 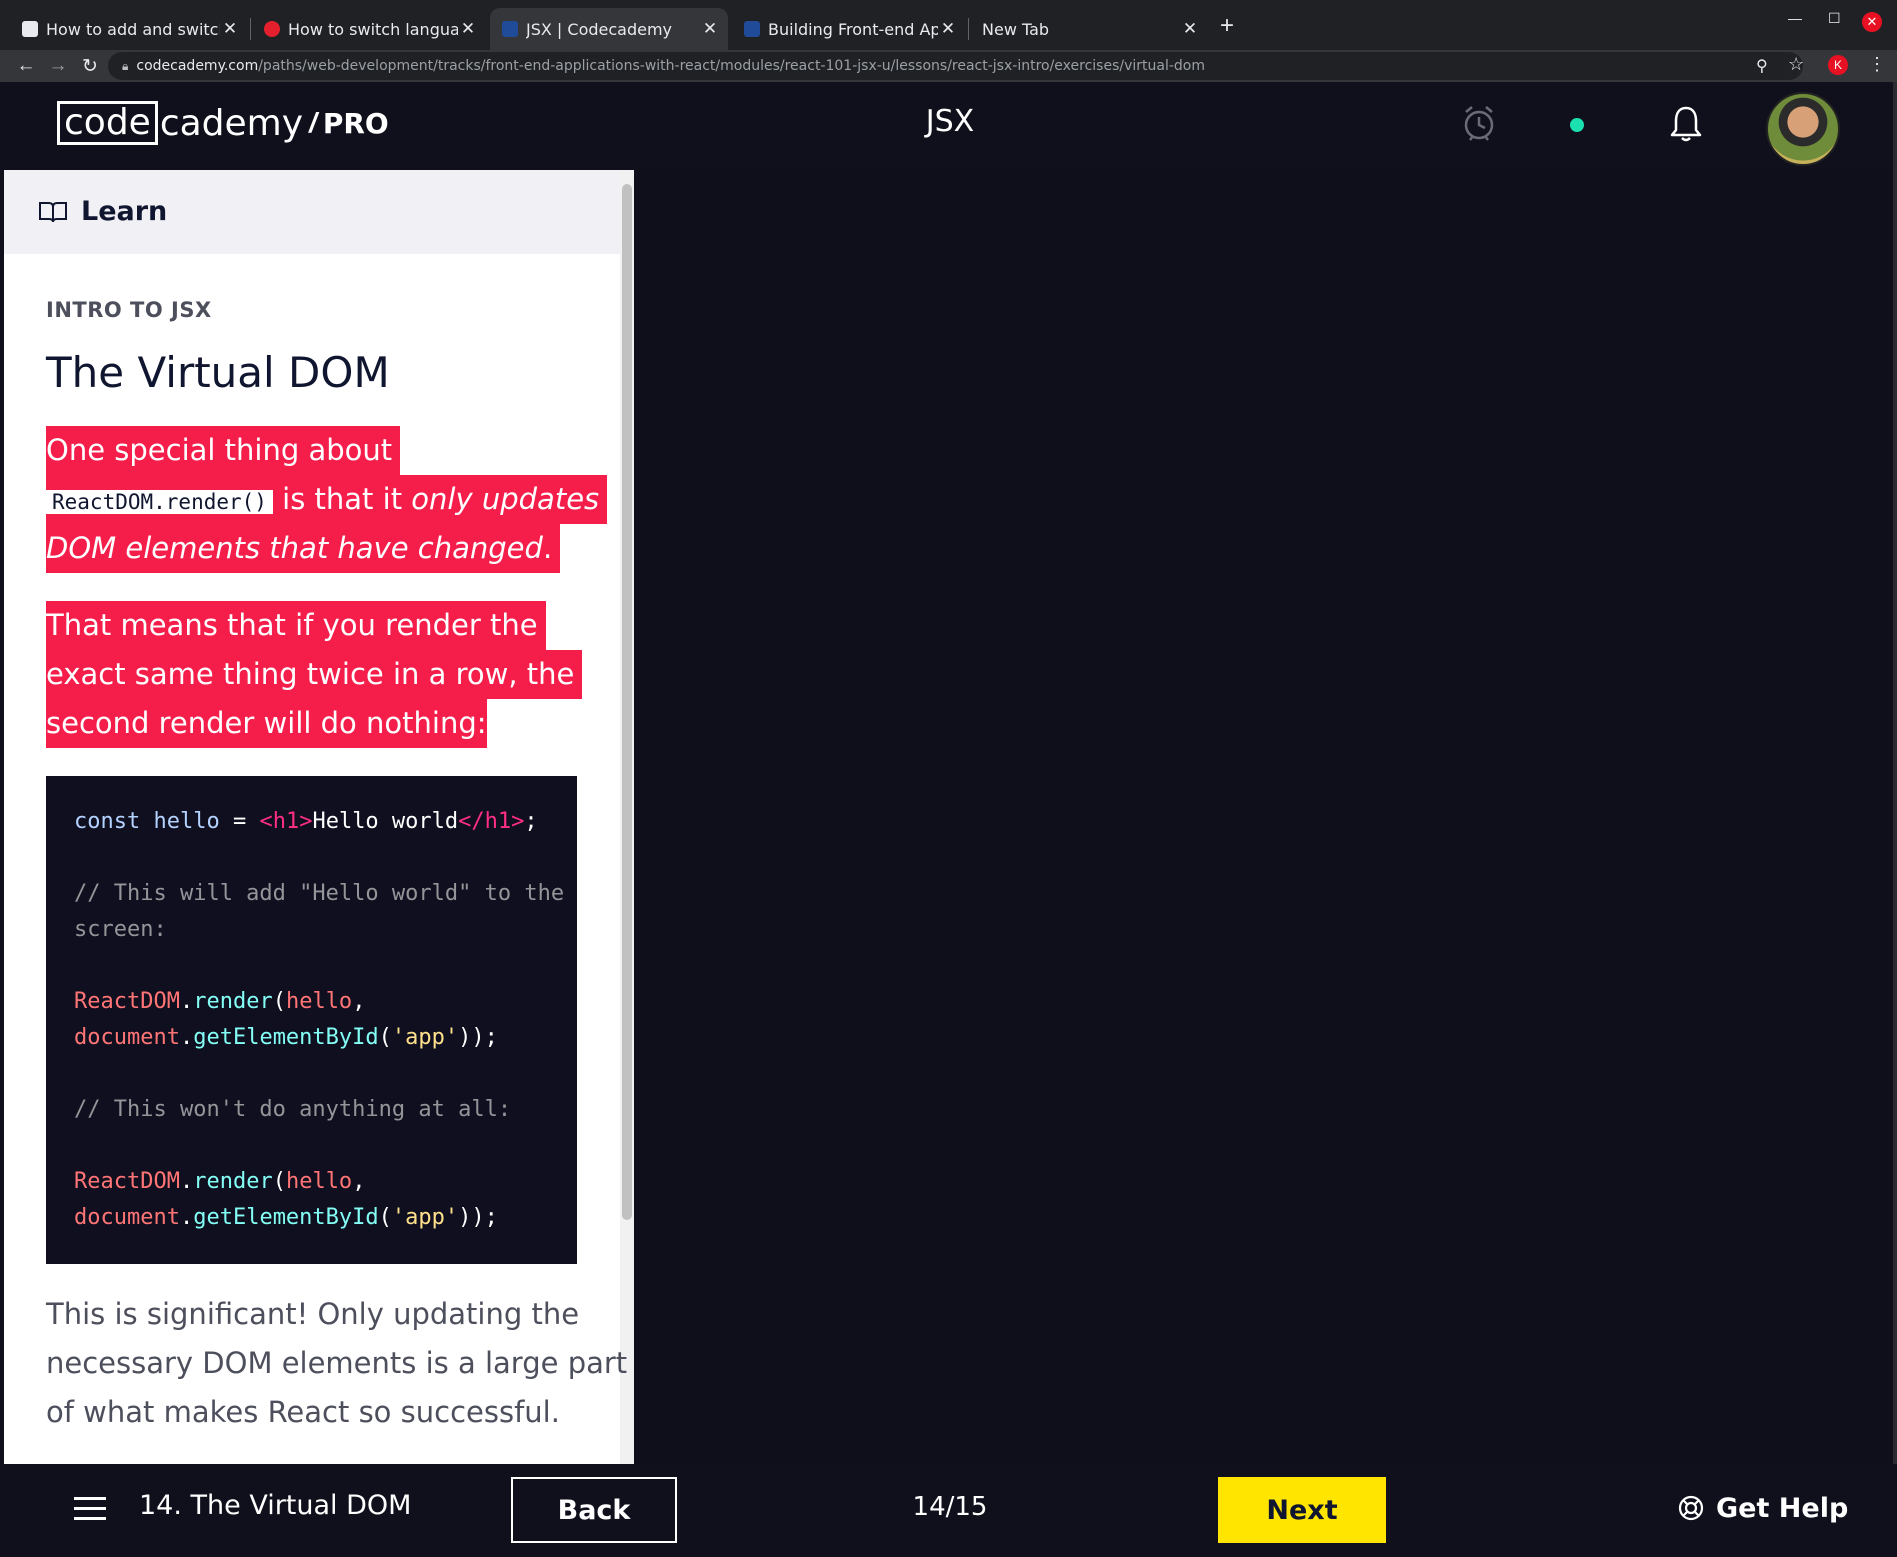 What do you see at coordinates (547, 548) in the screenshot?
I see `highlighted-text-segment: .` at bounding box center [547, 548].